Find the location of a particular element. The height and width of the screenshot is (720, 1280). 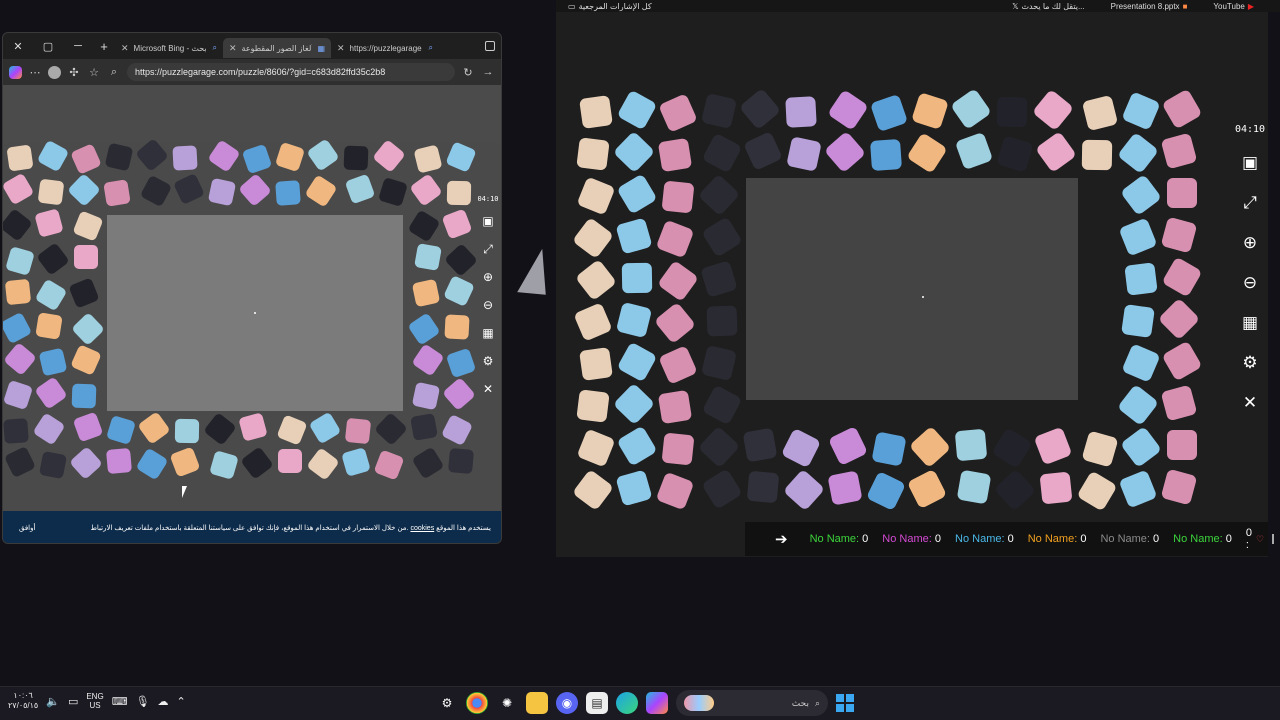

grid-icon: ▦ is located at coordinates (488, 333).